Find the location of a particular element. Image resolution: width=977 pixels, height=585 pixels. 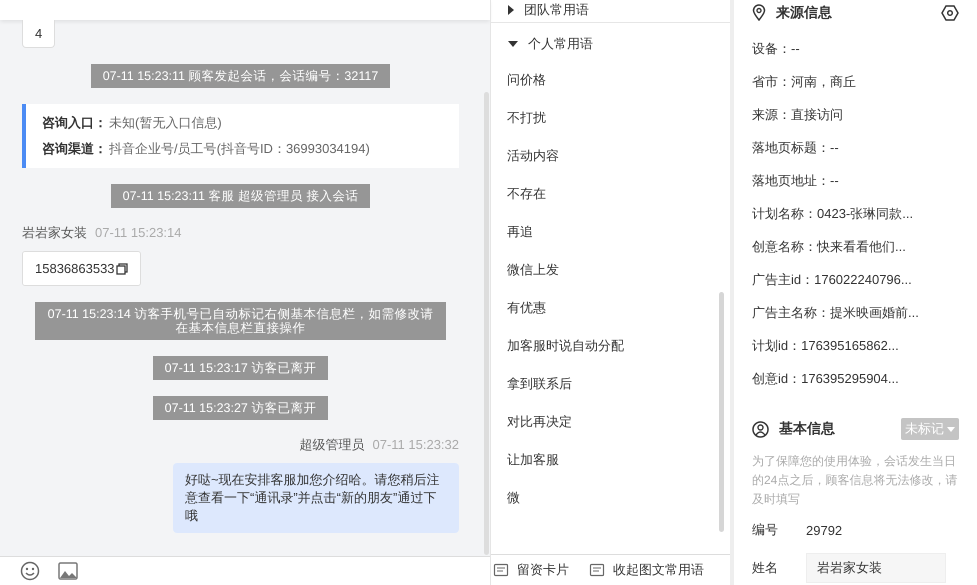

footer-button: 收起图文常用语 is located at coordinates (646, 570).